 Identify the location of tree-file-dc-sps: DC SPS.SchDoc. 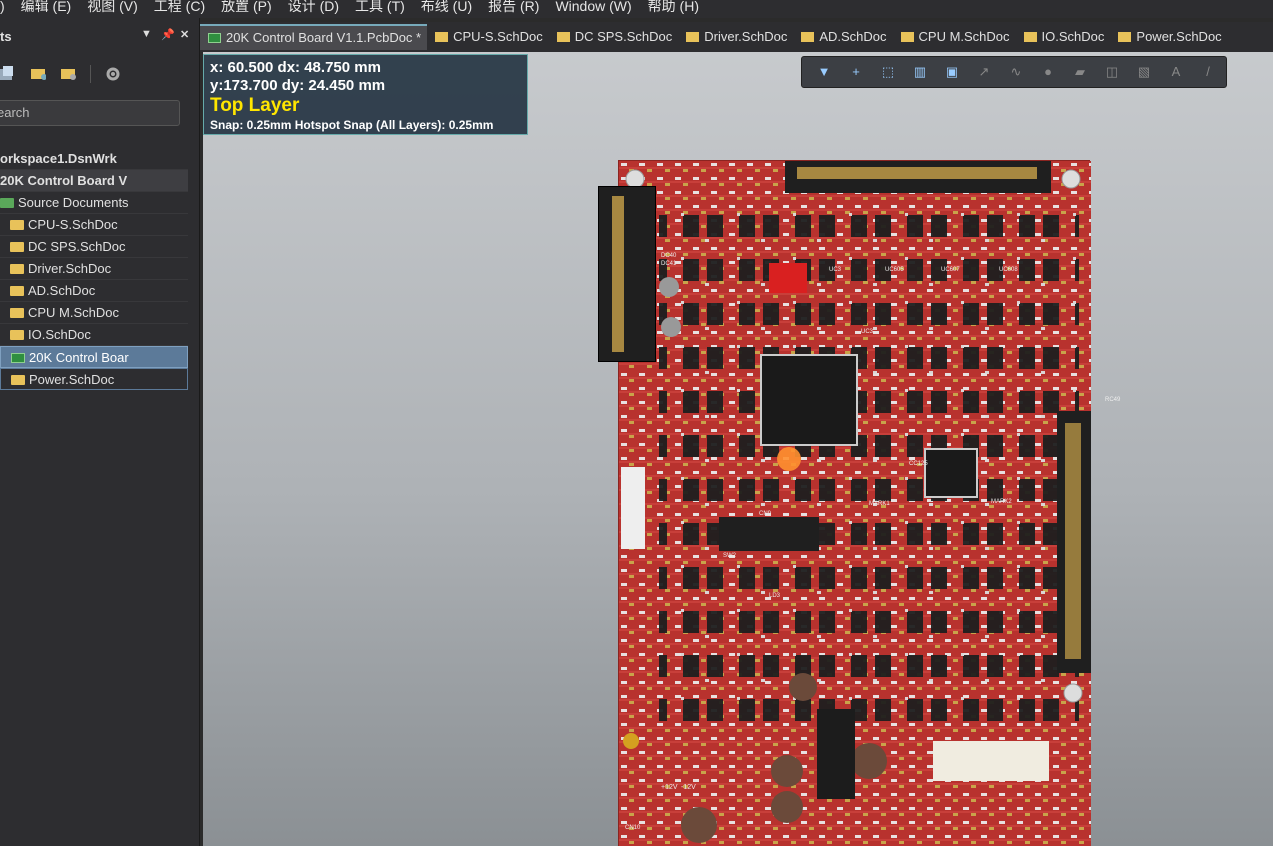
(94, 247).